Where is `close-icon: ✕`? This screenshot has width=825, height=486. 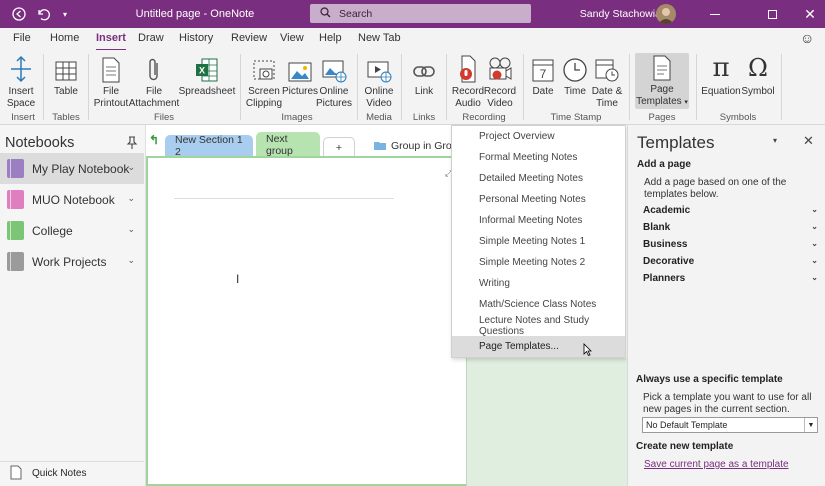
close-icon: ✕ is located at coordinates (810, 14).